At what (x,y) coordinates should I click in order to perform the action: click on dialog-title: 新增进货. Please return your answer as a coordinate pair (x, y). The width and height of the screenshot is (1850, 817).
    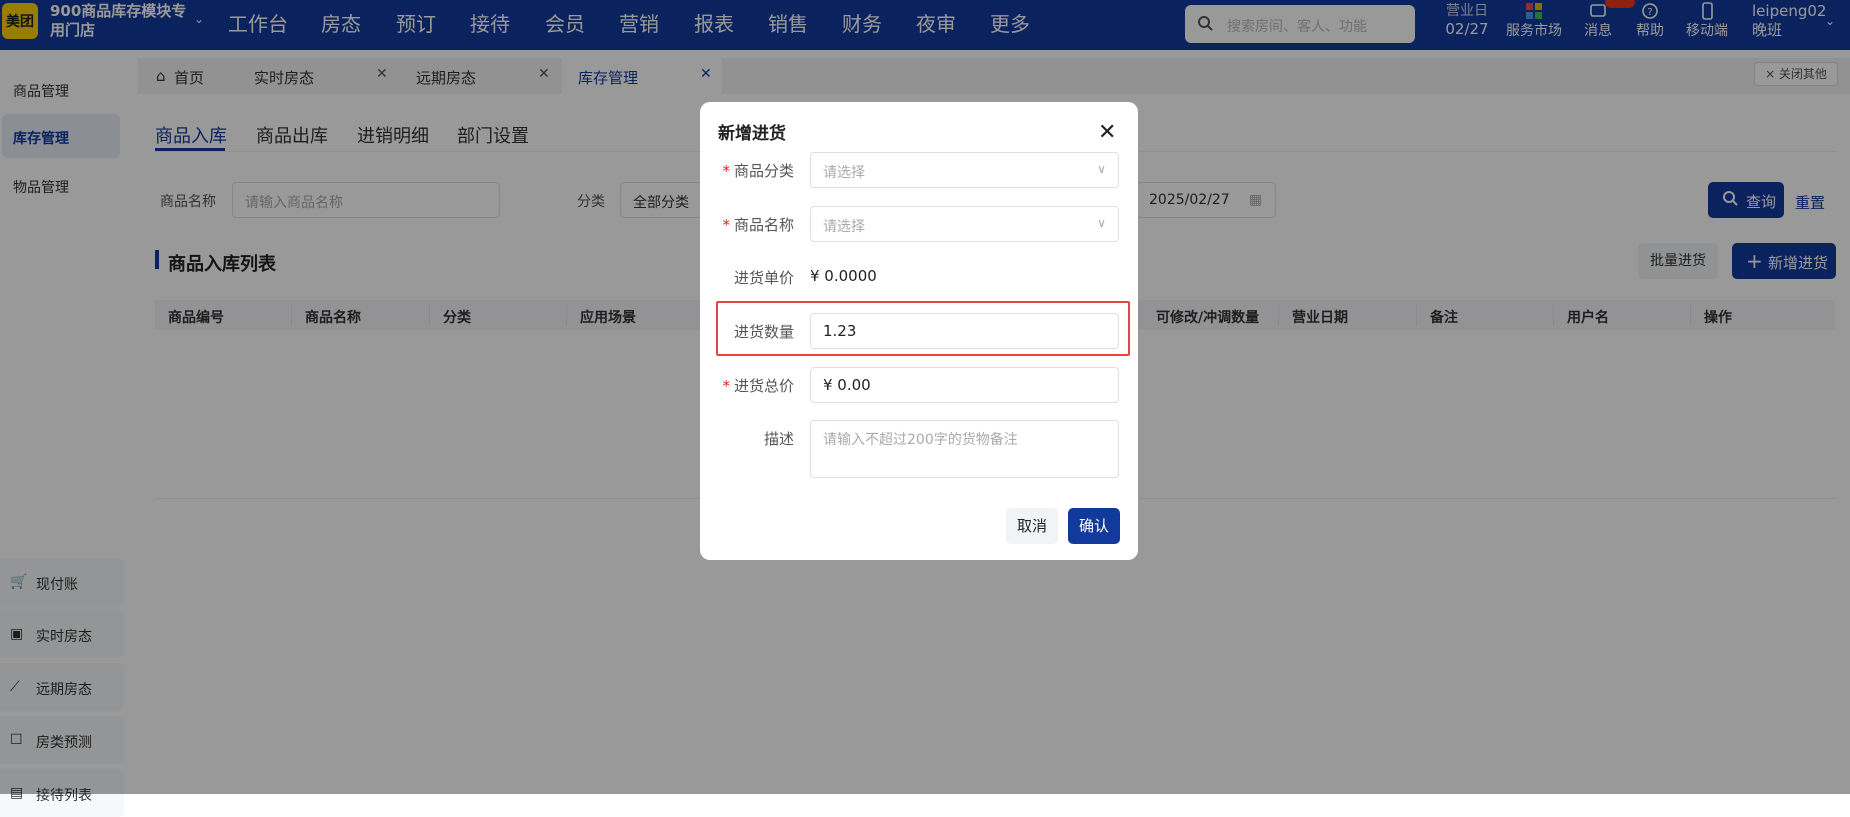
    Looking at the image, I should click on (752, 134).